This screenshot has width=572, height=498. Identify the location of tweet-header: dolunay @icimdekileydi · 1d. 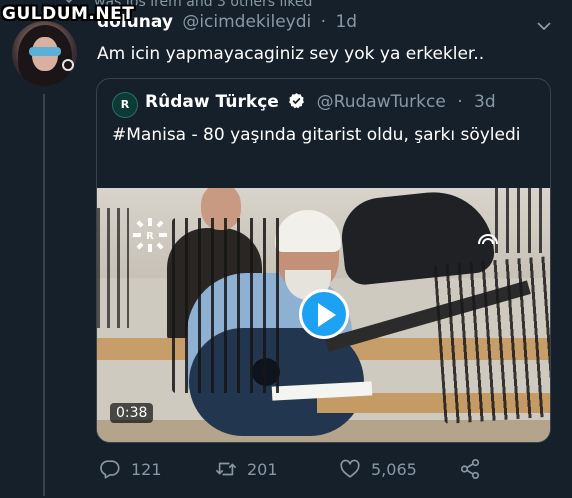
(227, 22).